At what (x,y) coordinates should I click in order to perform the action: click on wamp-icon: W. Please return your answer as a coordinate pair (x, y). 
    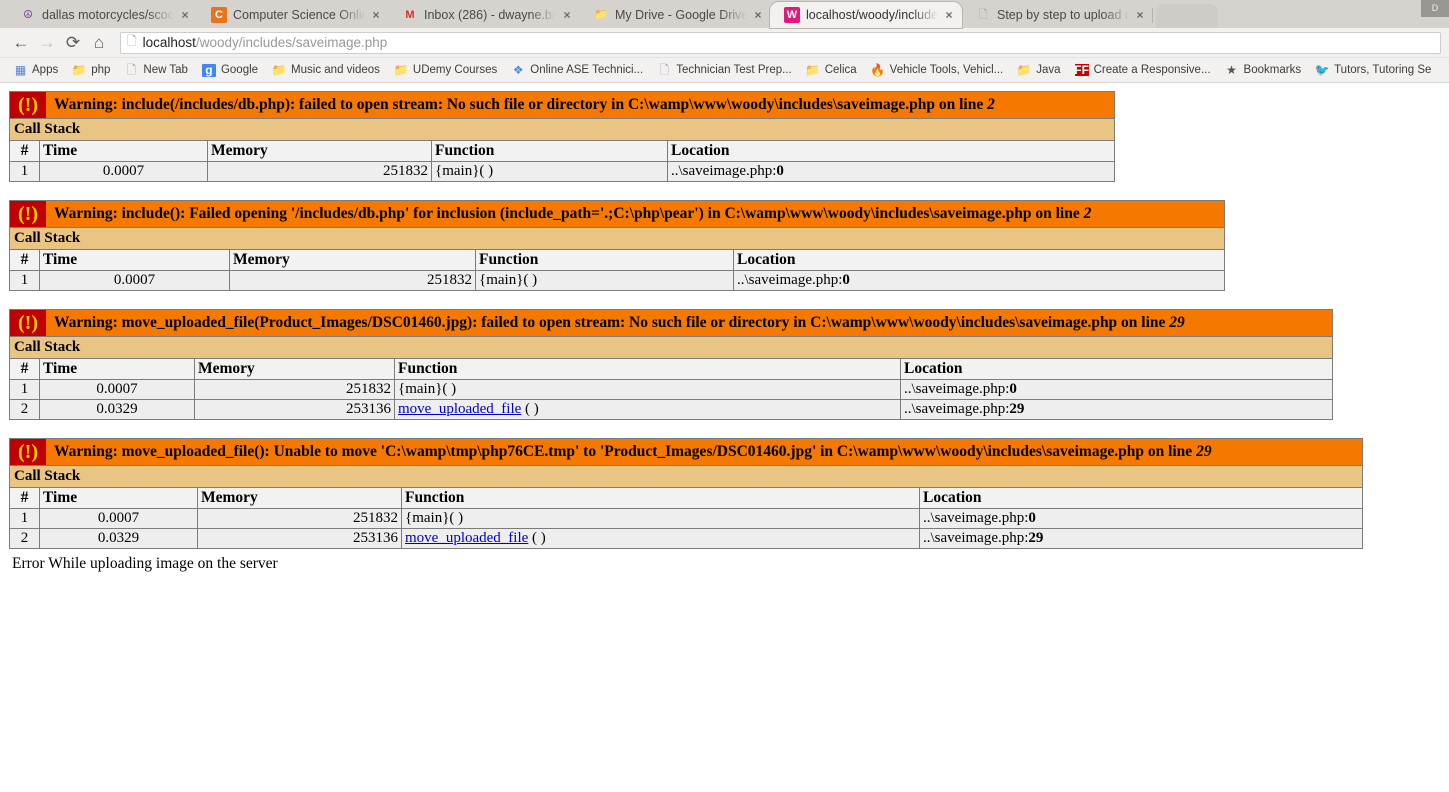
    Looking at the image, I should click on (792, 15).